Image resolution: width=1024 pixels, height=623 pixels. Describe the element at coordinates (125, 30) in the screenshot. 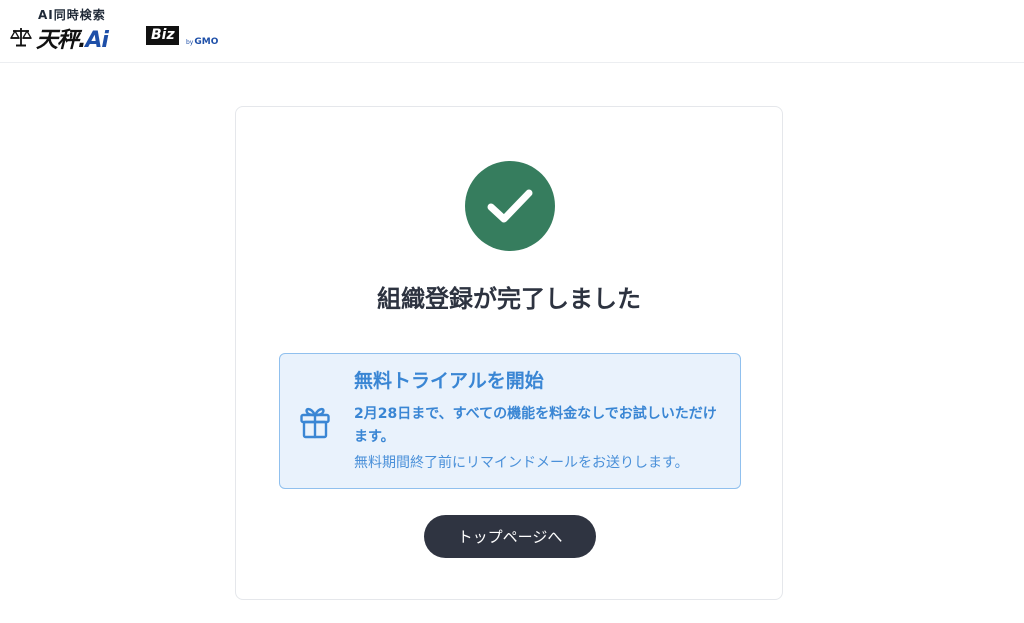

I see `logo: AI同時検索 天秤.Ai Biz byGMO` at that location.